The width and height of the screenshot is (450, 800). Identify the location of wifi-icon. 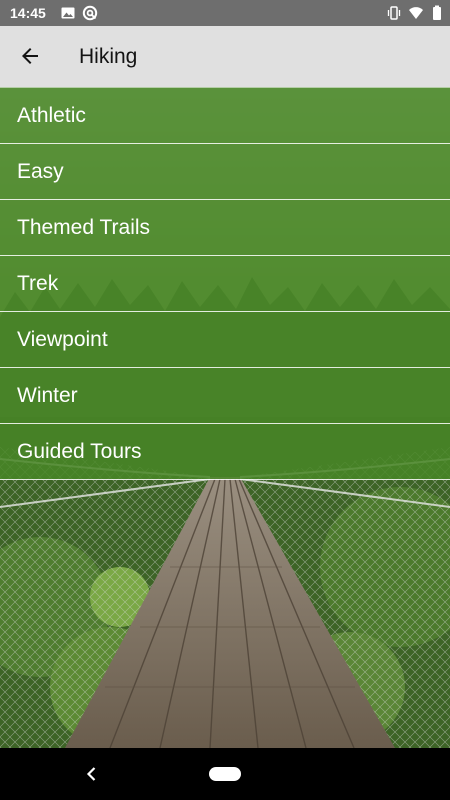
(416, 13).